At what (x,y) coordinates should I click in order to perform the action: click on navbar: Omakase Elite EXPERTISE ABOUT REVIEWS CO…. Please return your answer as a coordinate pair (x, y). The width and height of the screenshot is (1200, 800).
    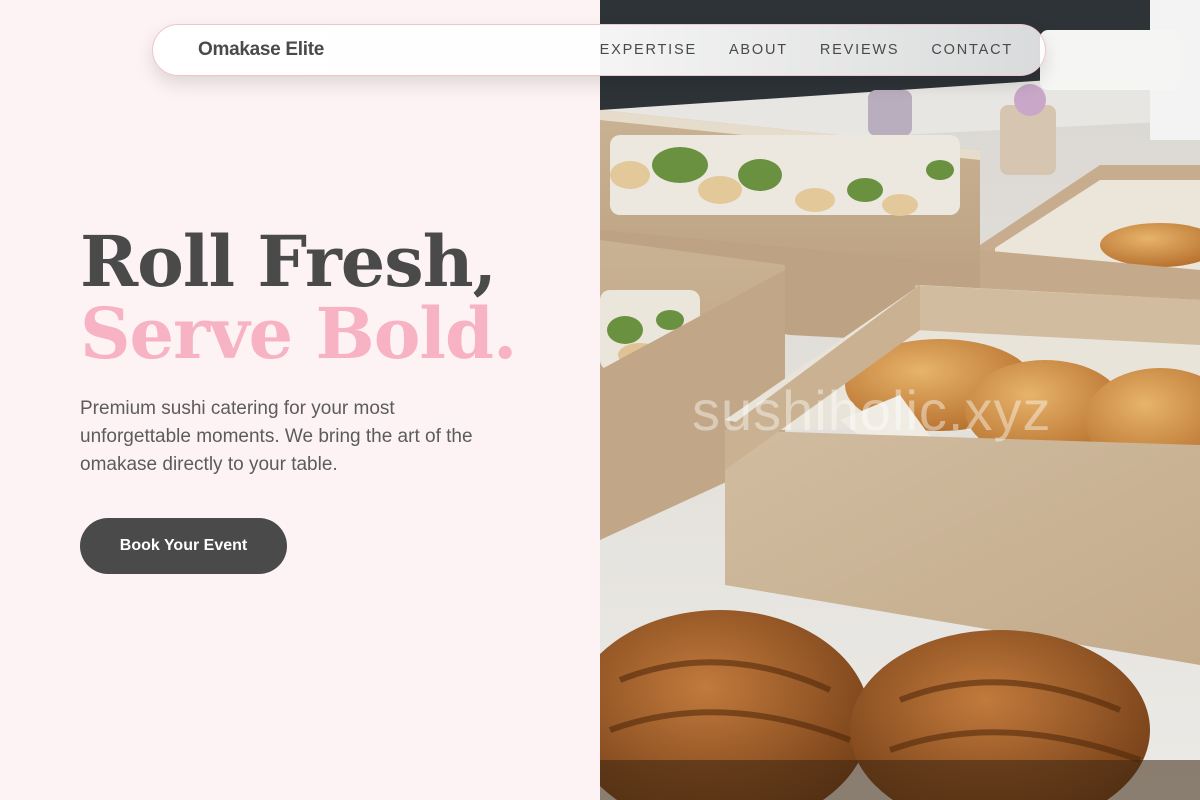
    Looking at the image, I should click on (599, 50).